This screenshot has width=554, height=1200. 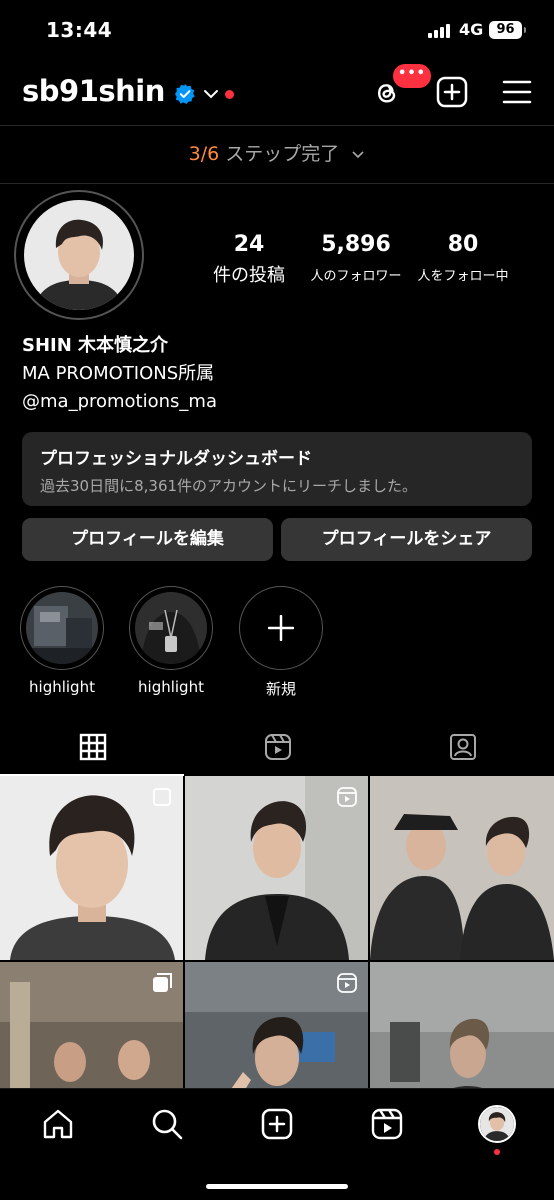 What do you see at coordinates (79, 30) in the screenshot?
I see `status-time: 13:44` at bounding box center [79, 30].